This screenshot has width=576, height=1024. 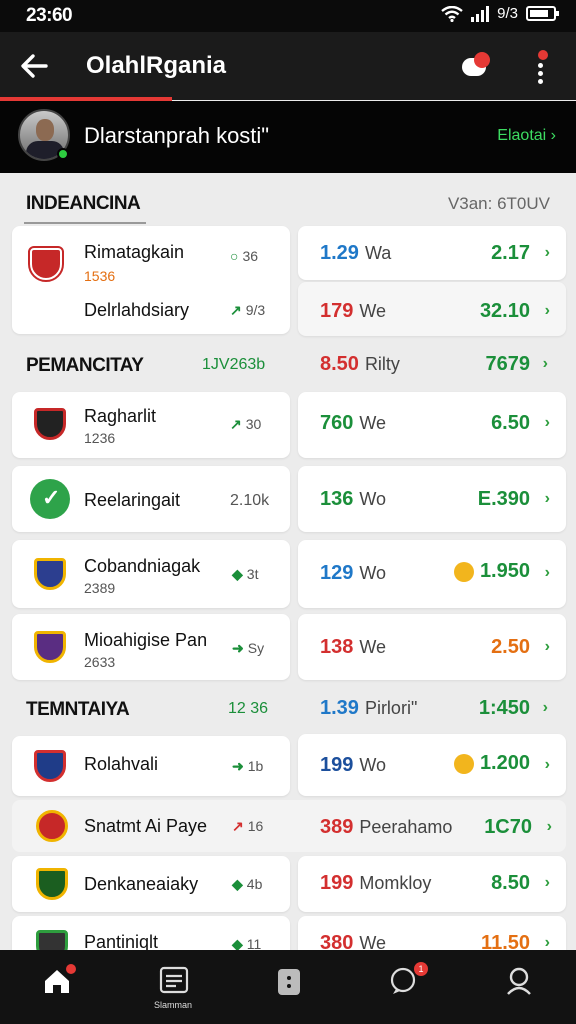 I want to click on payout-value: 8.50, so click(x=510, y=883).